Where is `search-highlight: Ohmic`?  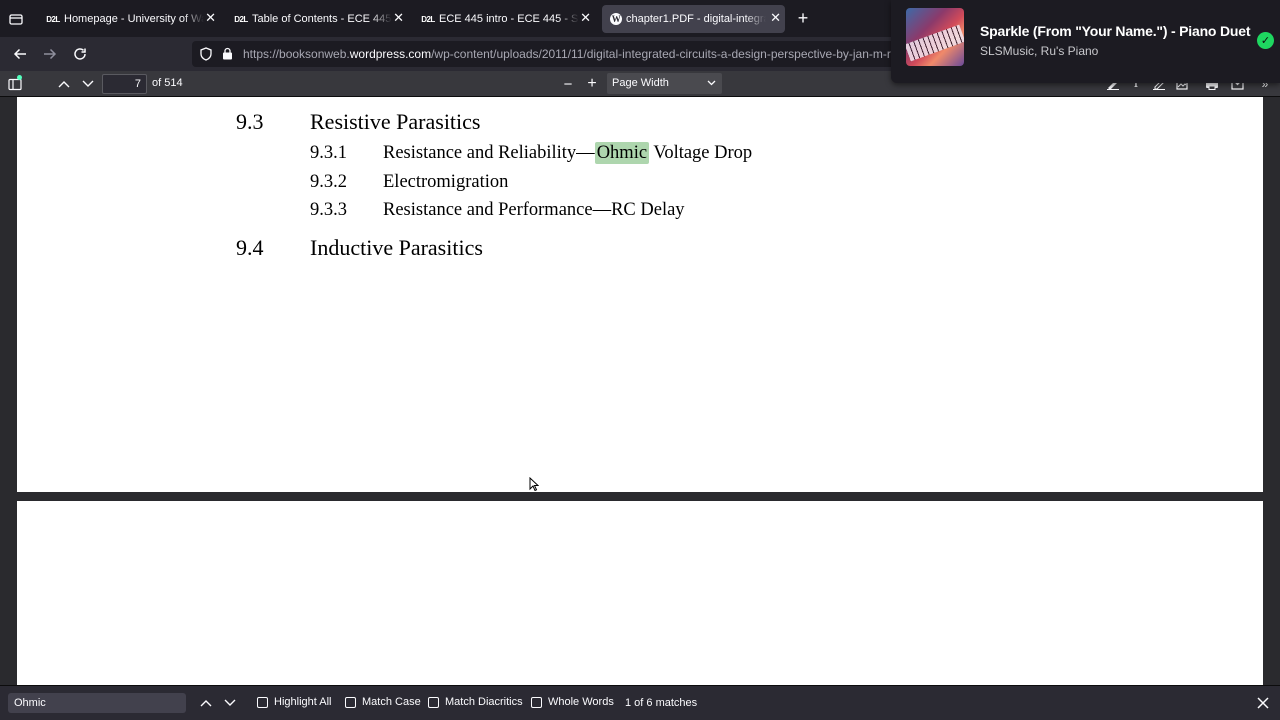
search-highlight: Ohmic is located at coordinates (622, 153).